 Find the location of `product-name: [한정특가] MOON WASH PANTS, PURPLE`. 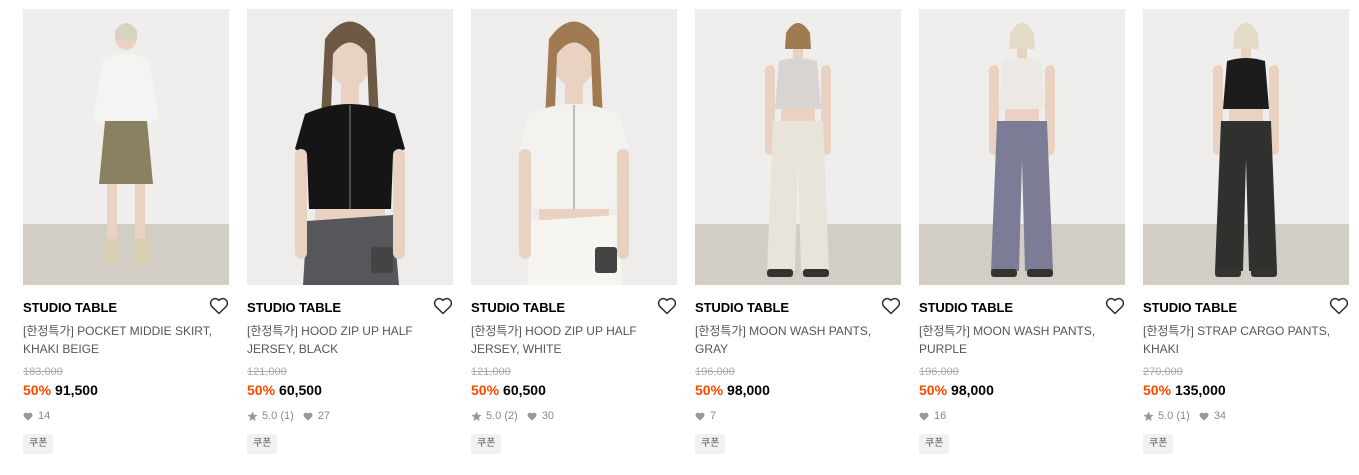

product-name: [한정특가] MOON WASH PANTS, PURPLE is located at coordinates (1022, 340).